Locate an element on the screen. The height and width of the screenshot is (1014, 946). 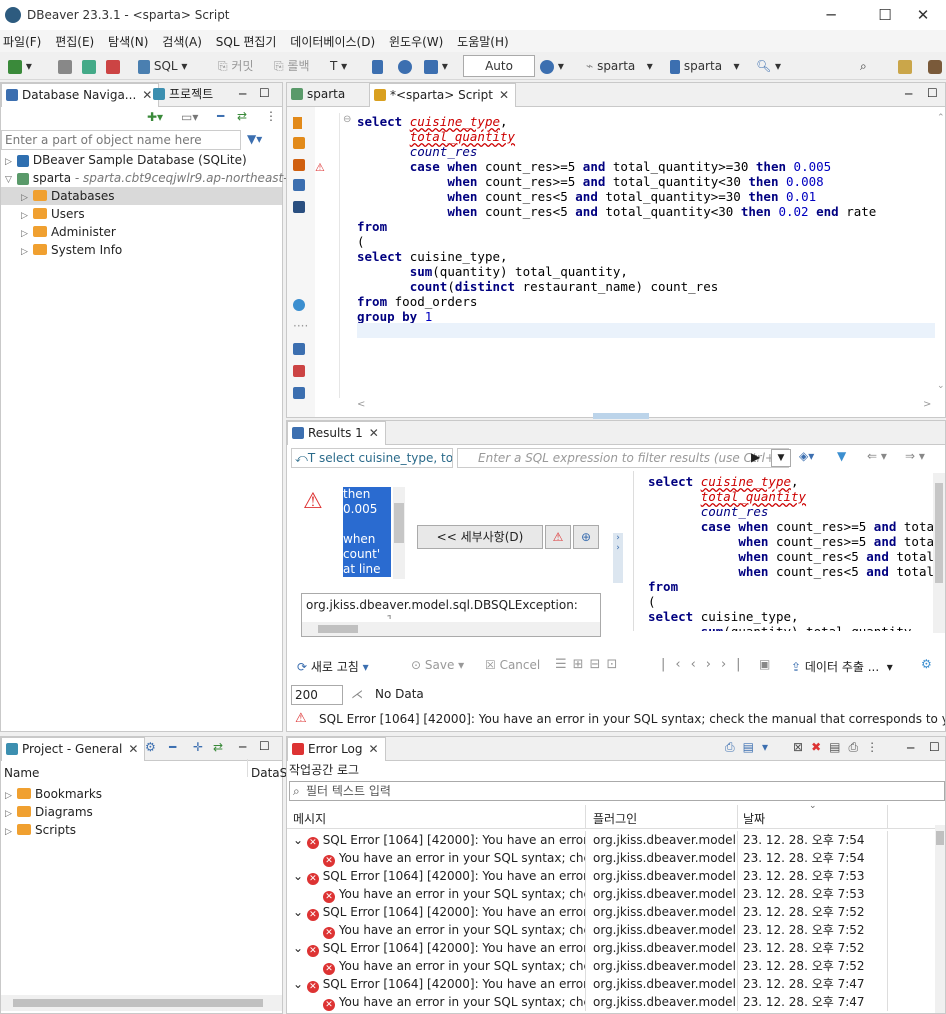
fetch-all-icon: ⋌ is located at coordinates (357, 694).